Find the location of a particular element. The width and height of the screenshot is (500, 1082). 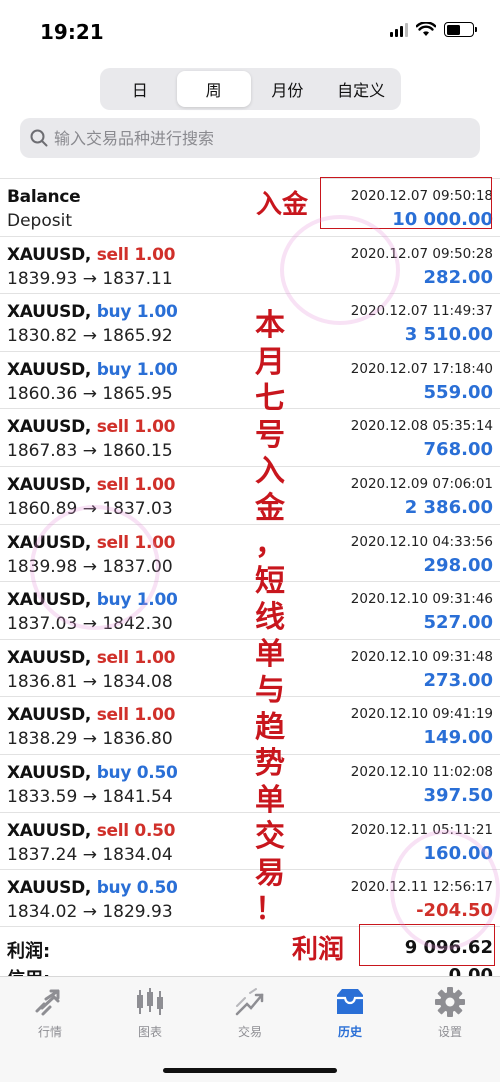

trade-side: buy 0.50 is located at coordinates (137, 773).